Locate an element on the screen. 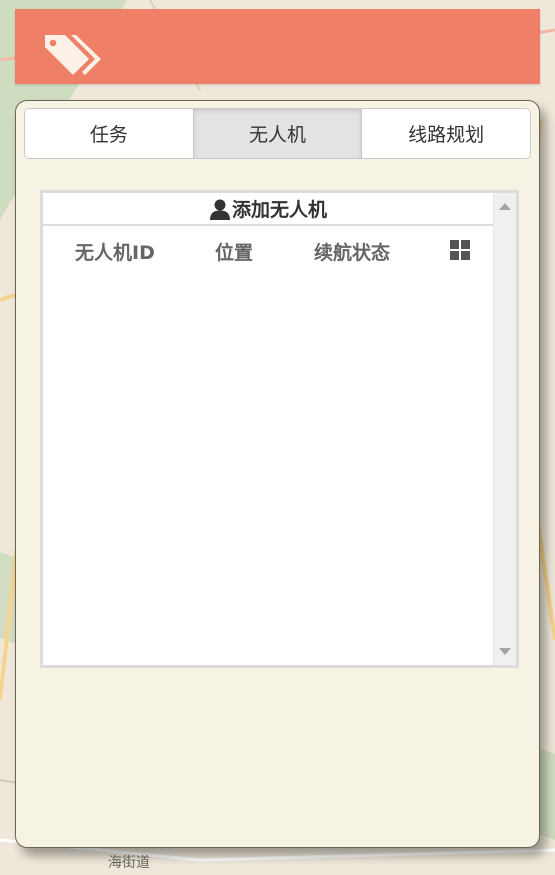 This screenshot has width=555, height=875. grid-icon is located at coordinates (460, 250).